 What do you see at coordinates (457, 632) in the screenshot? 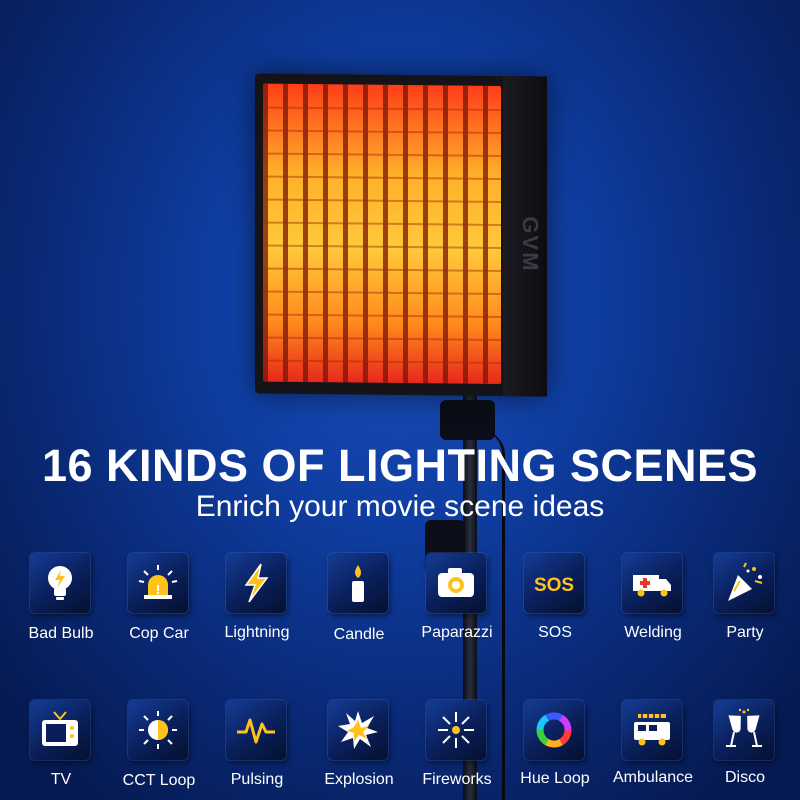
I see `scene-label: Paparazzi` at bounding box center [457, 632].